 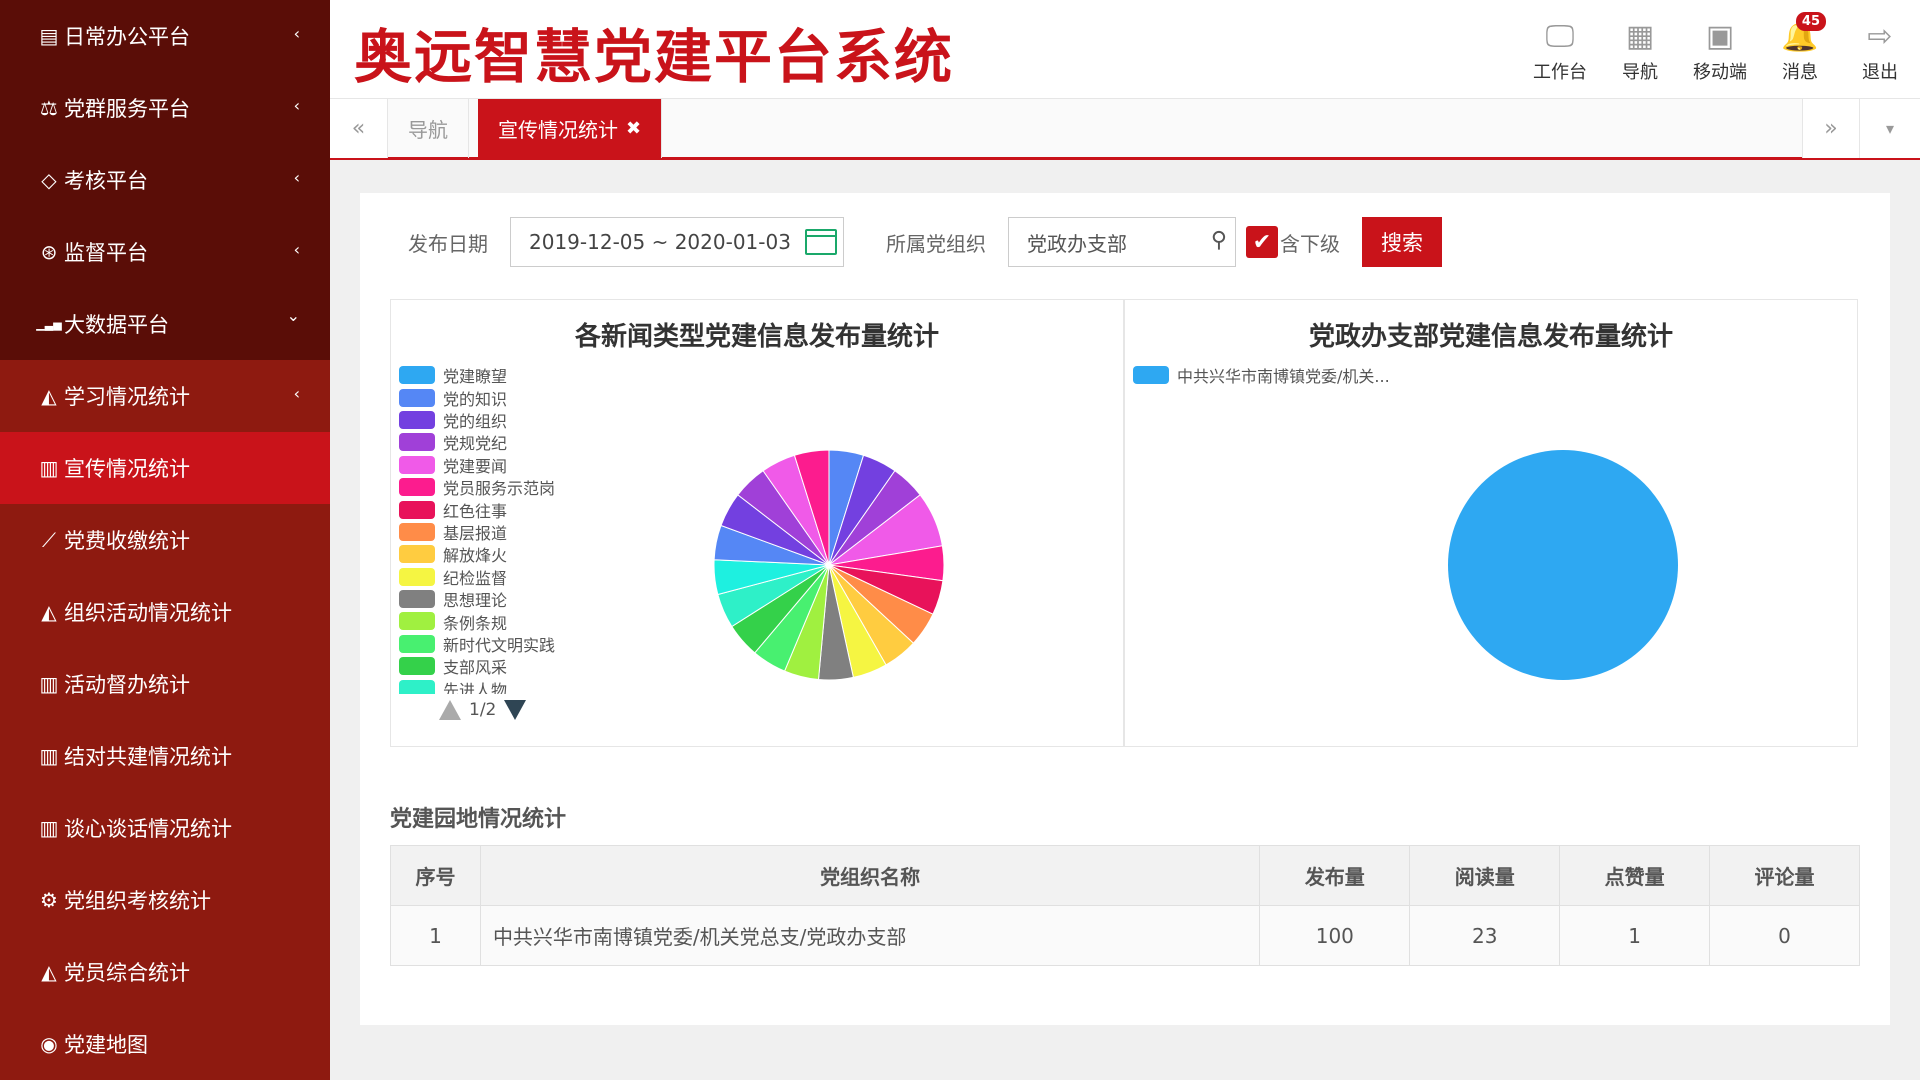 What do you see at coordinates (1125, 129) in the screenshot?
I see `tab-bar: « 导航 宣传情况统计 ✖ » ▾` at bounding box center [1125, 129].